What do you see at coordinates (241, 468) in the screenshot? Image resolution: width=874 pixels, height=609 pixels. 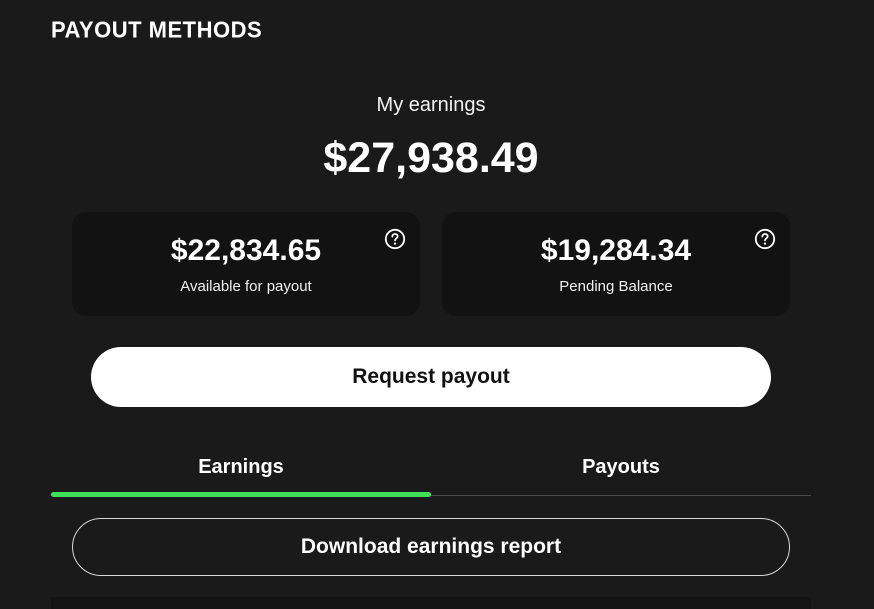 I see `tab-earnings: Earnings` at bounding box center [241, 468].